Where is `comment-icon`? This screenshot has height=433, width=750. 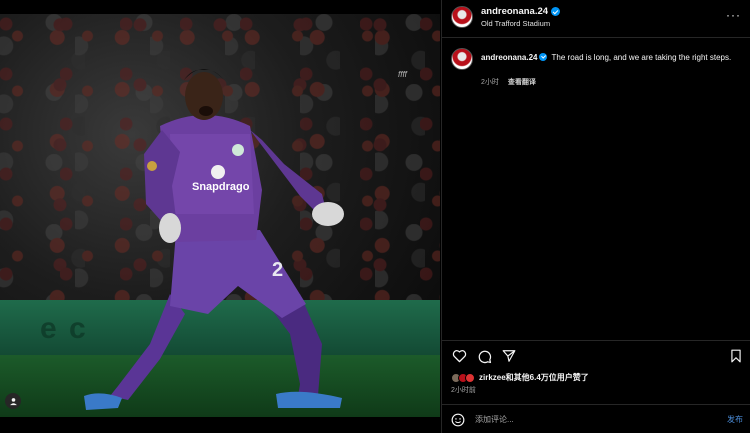 comment-icon is located at coordinates (484, 356).